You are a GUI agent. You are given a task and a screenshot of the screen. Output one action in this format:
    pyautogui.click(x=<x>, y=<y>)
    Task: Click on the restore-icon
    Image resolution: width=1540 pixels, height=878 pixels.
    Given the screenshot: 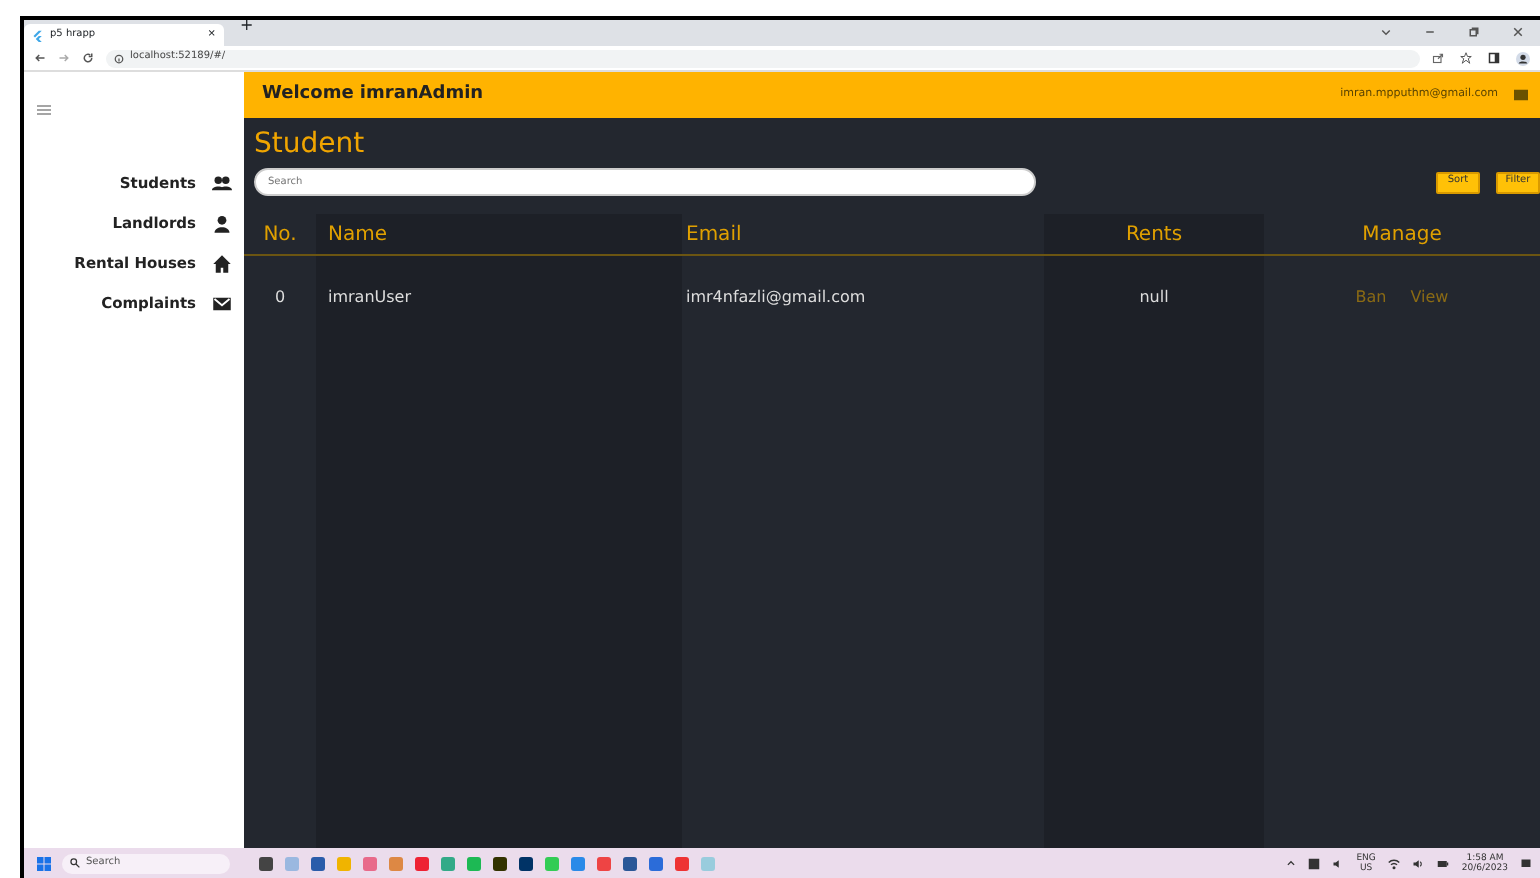 What is the action you would take?
    pyautogui.click(x=1474, y=32)
    